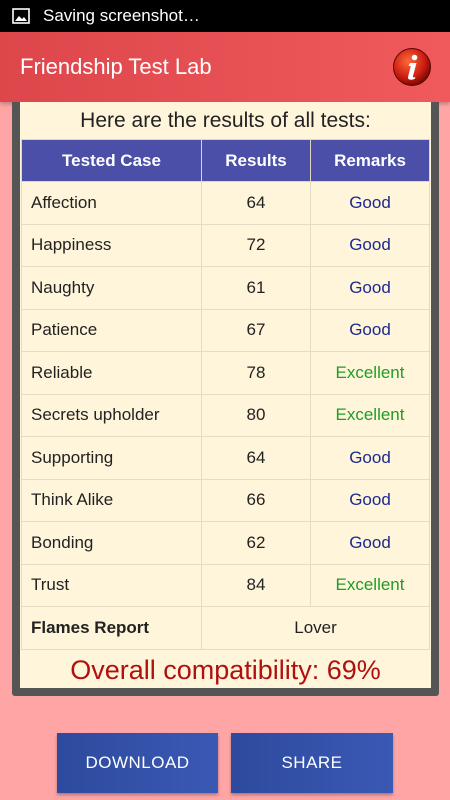  Describe the element at coordinates (315, 628) in the screenshot. I see `flames-value: Lover` at that location.